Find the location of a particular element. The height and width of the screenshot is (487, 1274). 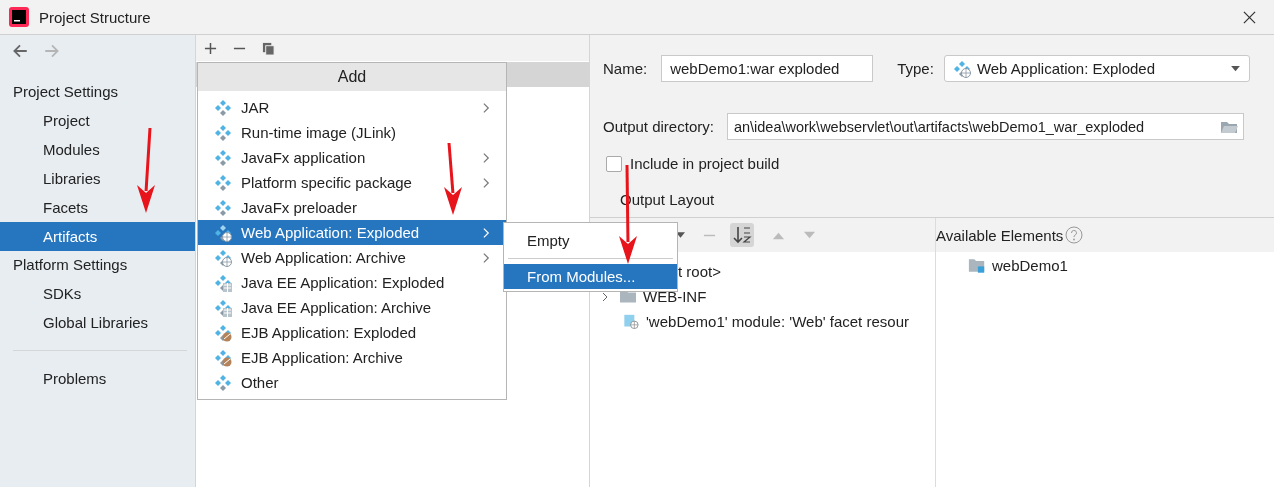

help-icon is located at coordinates (1074, 235).